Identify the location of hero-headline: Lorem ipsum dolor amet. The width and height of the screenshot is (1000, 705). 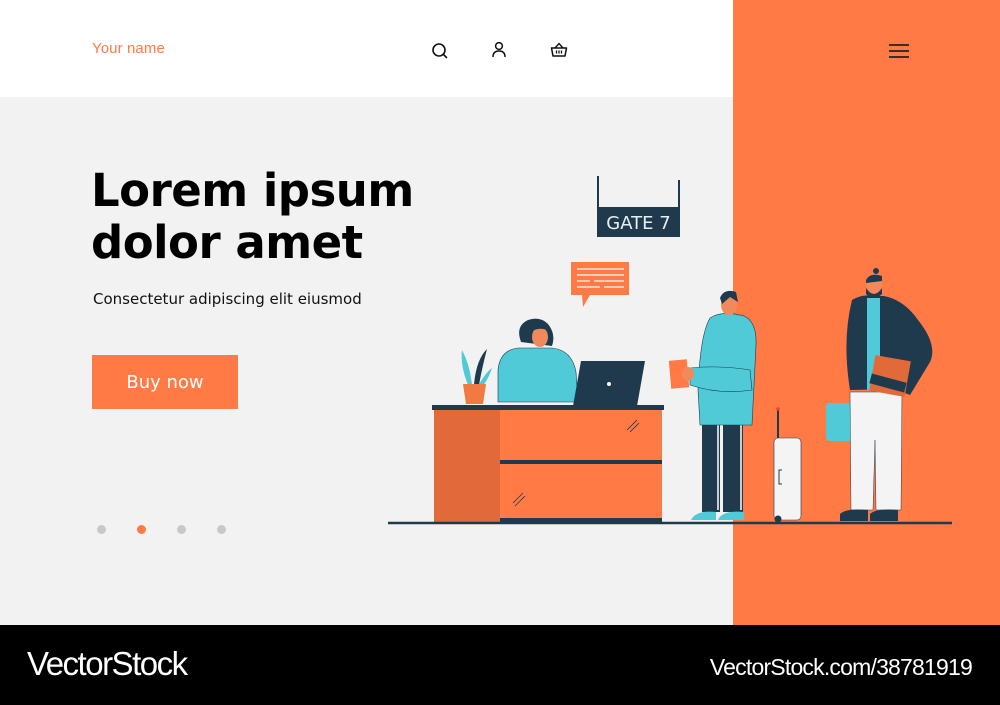
(252, 217).